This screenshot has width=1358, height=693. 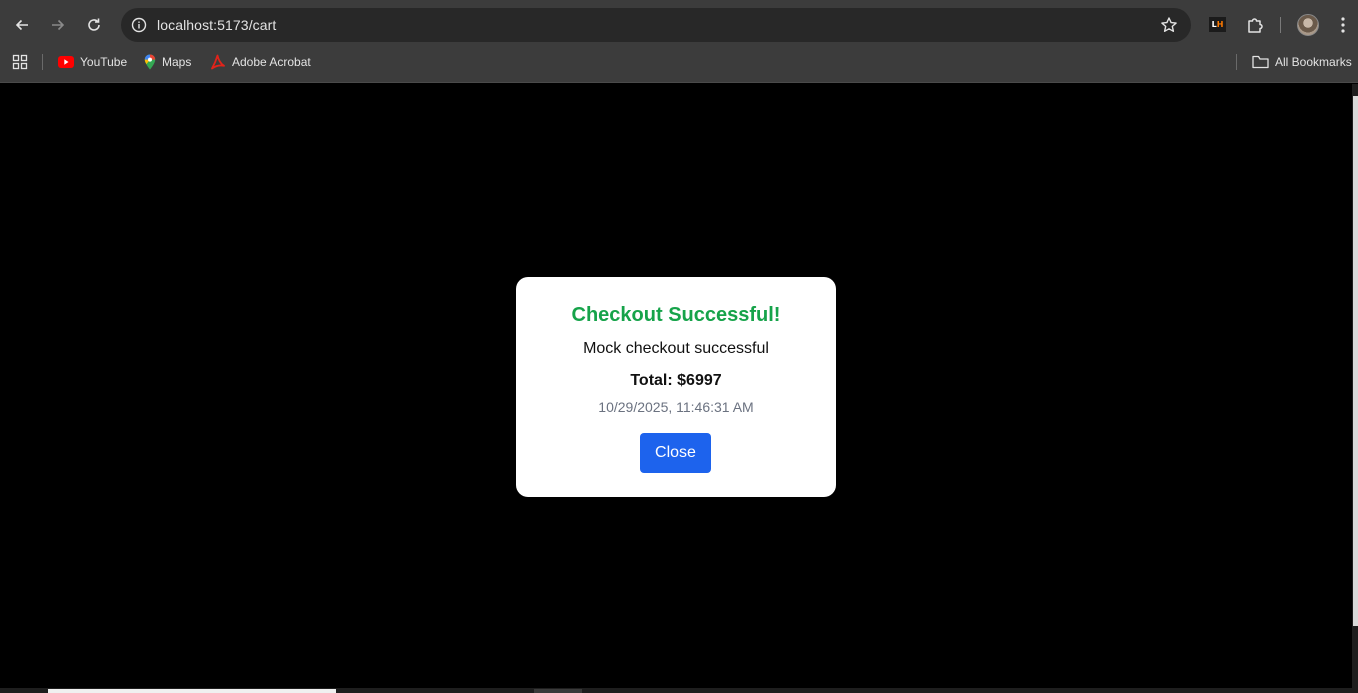 I want to click on acrobat-icon, so click(x=218, y=62).